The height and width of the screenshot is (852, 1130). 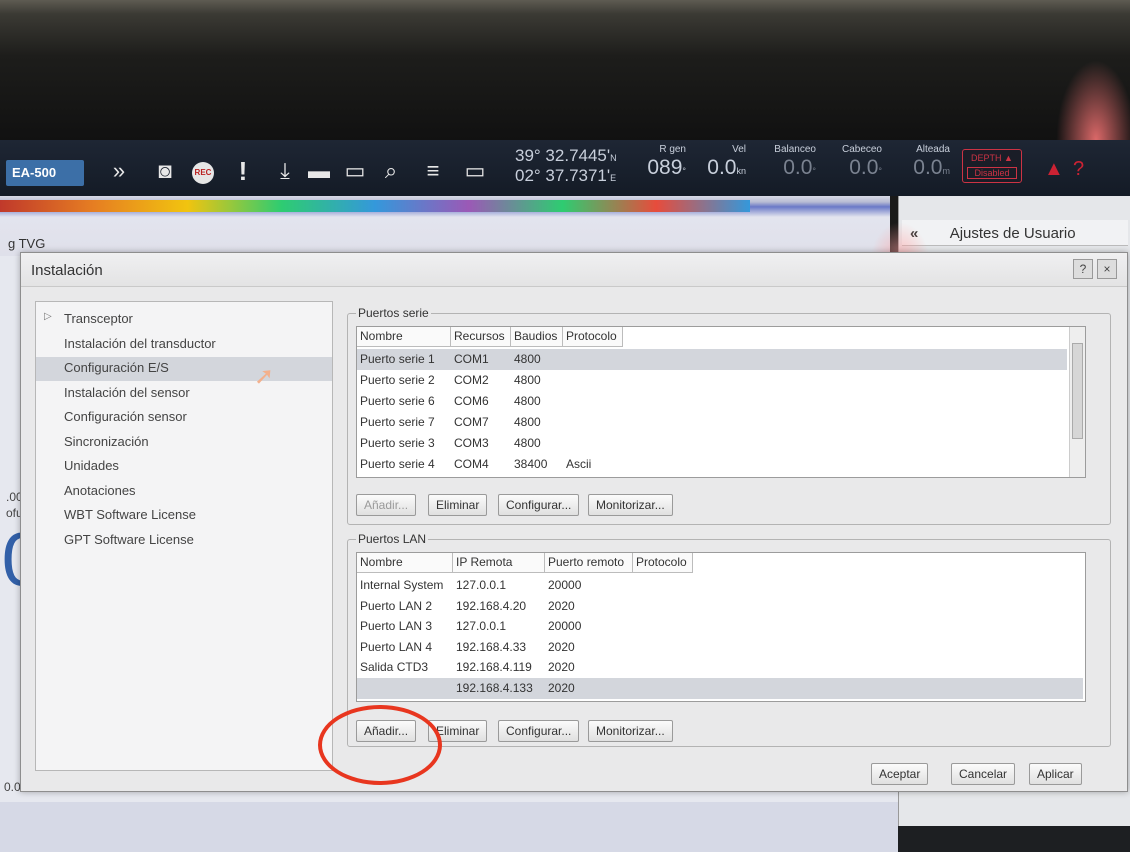 I want to click on table-cell: Puerto serie 6, so click(x=397, y=401).